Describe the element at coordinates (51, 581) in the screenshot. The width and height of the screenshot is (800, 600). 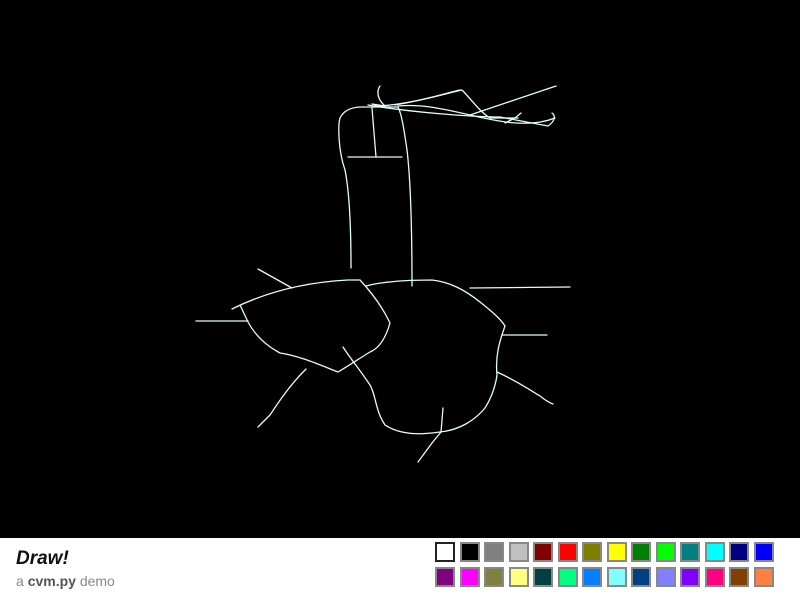
I see `subtitle-library-name: cvm.py` at that location.